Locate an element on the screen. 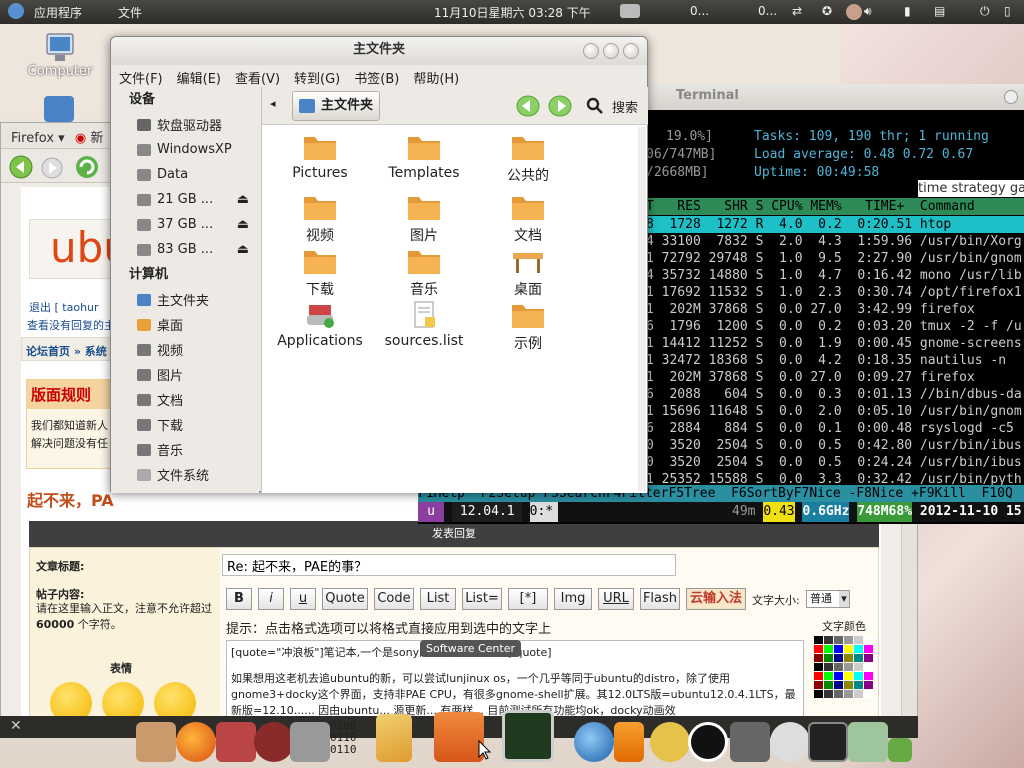 Image resolution: width=1024 pixels, height=768 pixels. file-item: 桌面 is located at coordinates (528, 273).